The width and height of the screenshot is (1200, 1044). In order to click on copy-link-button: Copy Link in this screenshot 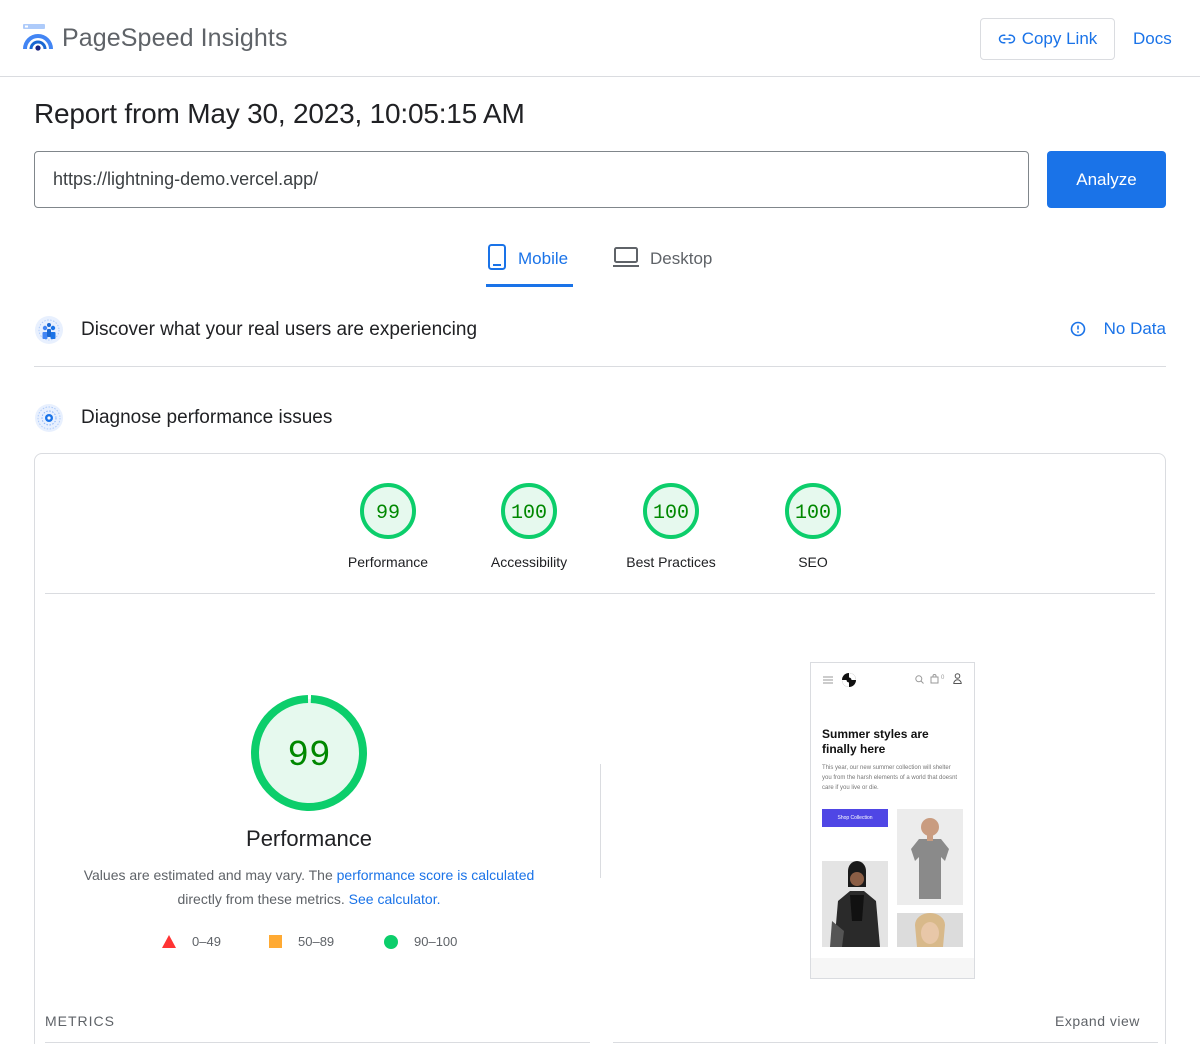, I will do `click(1047, 39)`.